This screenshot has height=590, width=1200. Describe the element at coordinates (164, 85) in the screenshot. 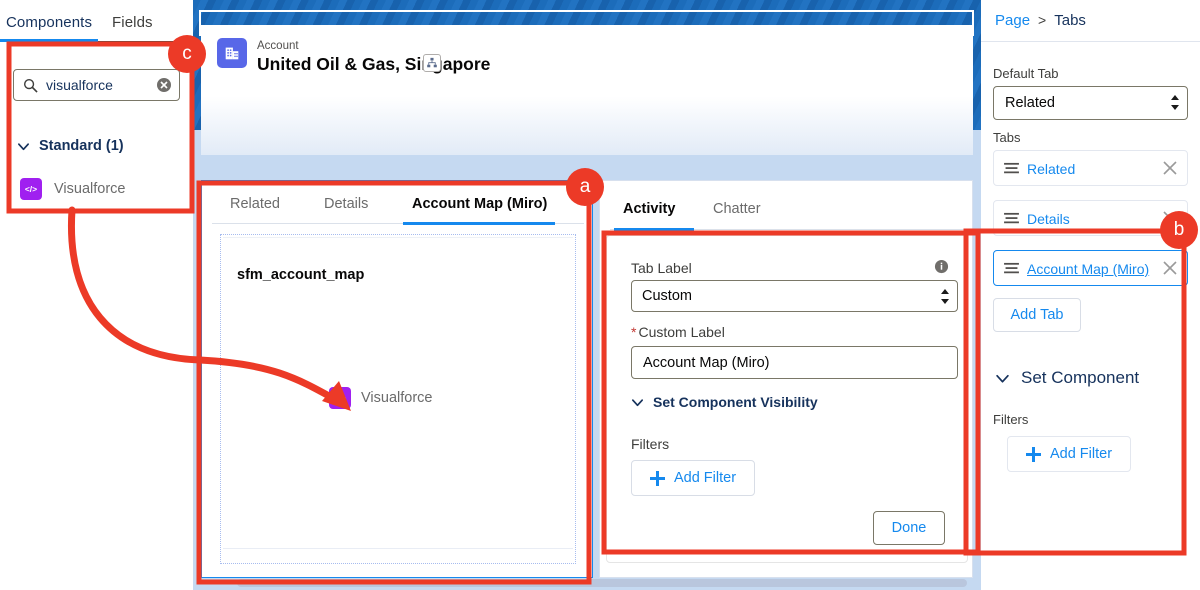

I see `clear-icon` at that location.